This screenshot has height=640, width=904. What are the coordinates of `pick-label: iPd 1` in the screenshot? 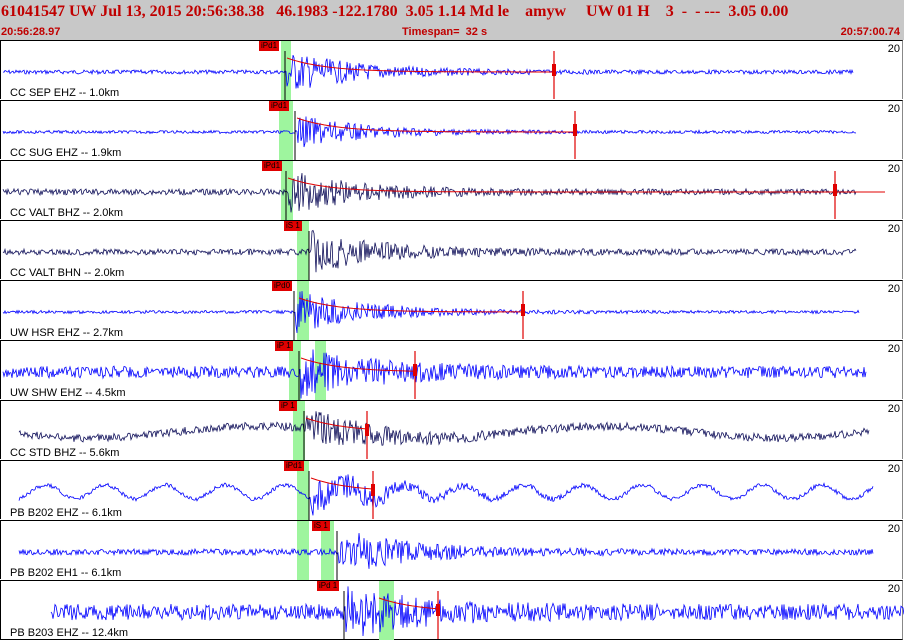 It's located at (328, 586).